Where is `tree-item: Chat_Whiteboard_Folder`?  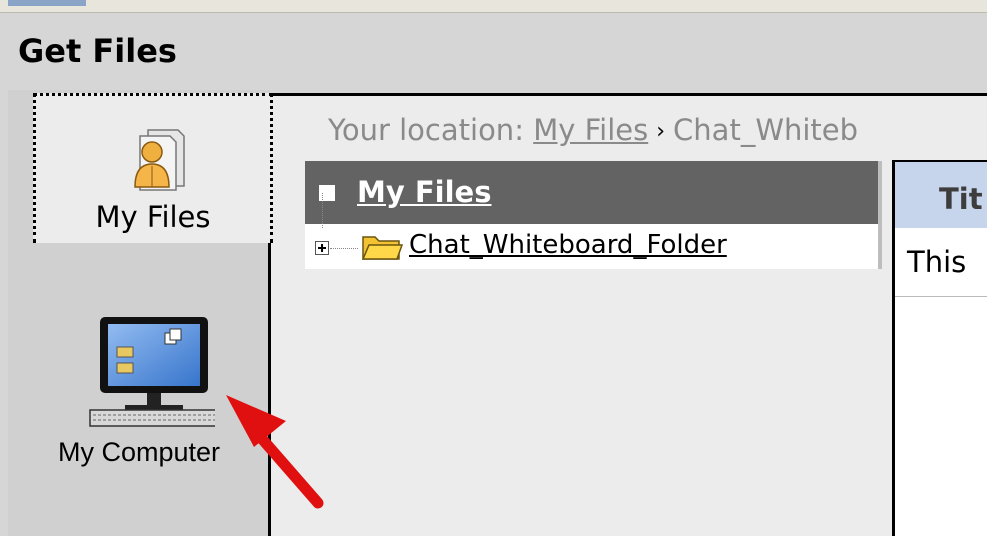 tree-item: Chat_Whiteboard_Folder is located at coordinates (592, 247).